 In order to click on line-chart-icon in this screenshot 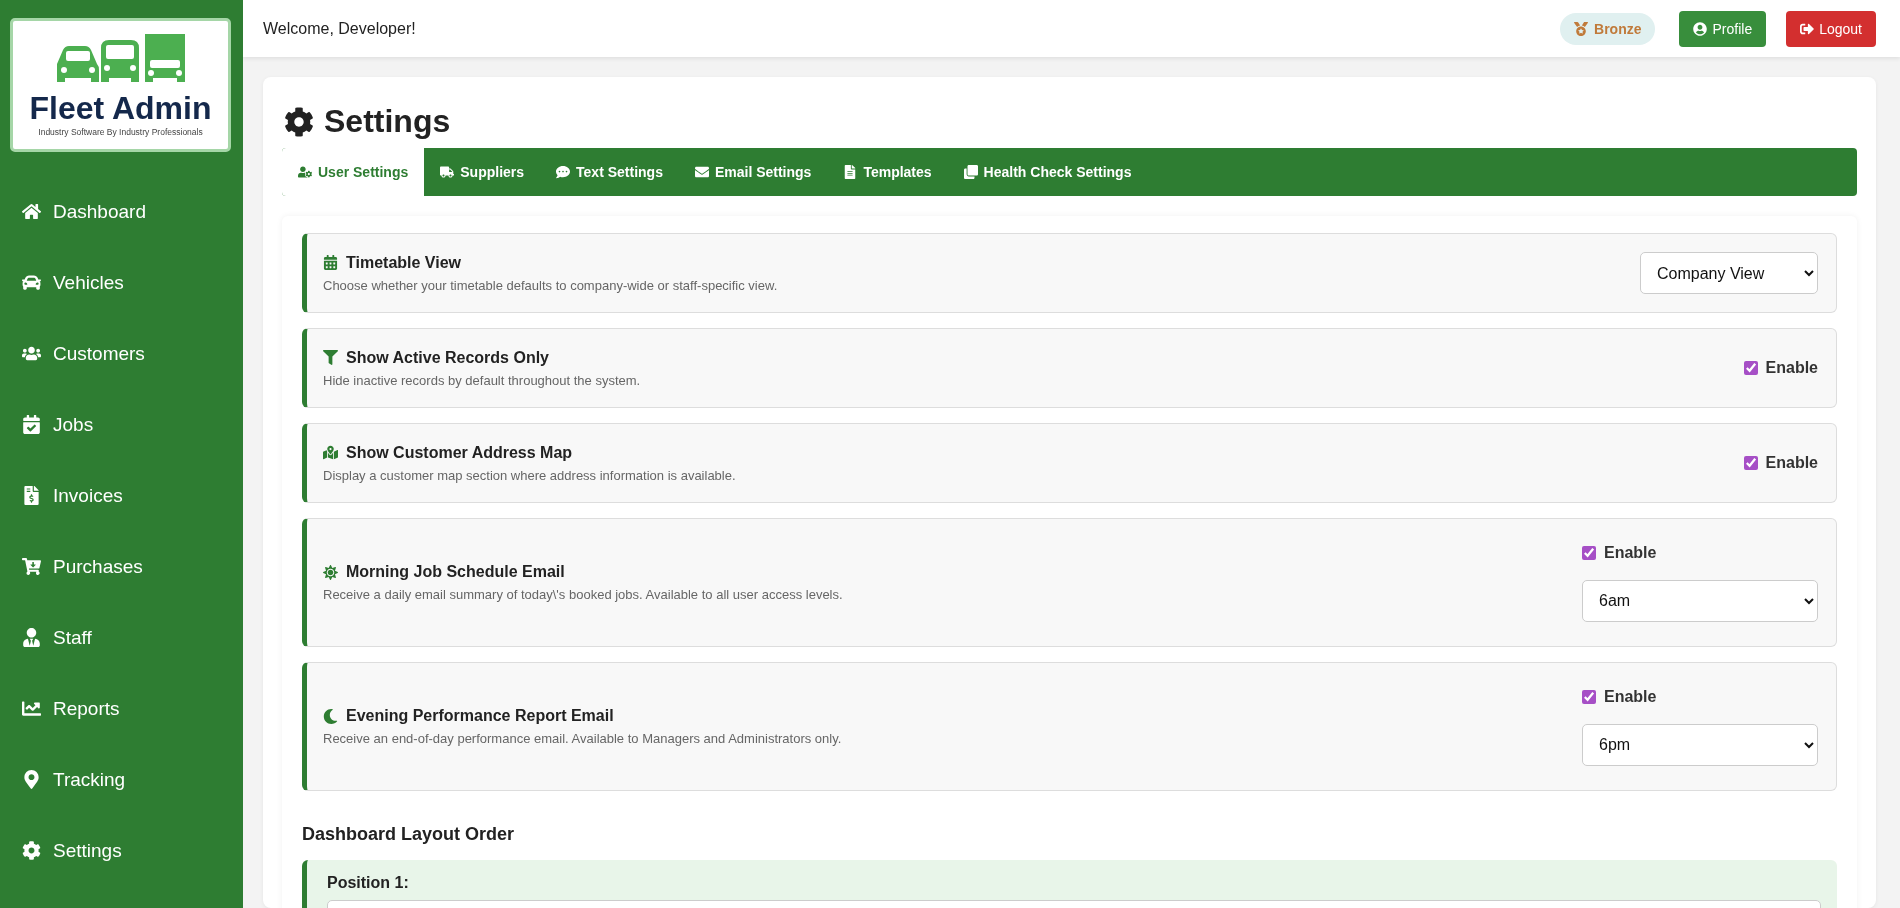, I will do `click(31, 708)`.